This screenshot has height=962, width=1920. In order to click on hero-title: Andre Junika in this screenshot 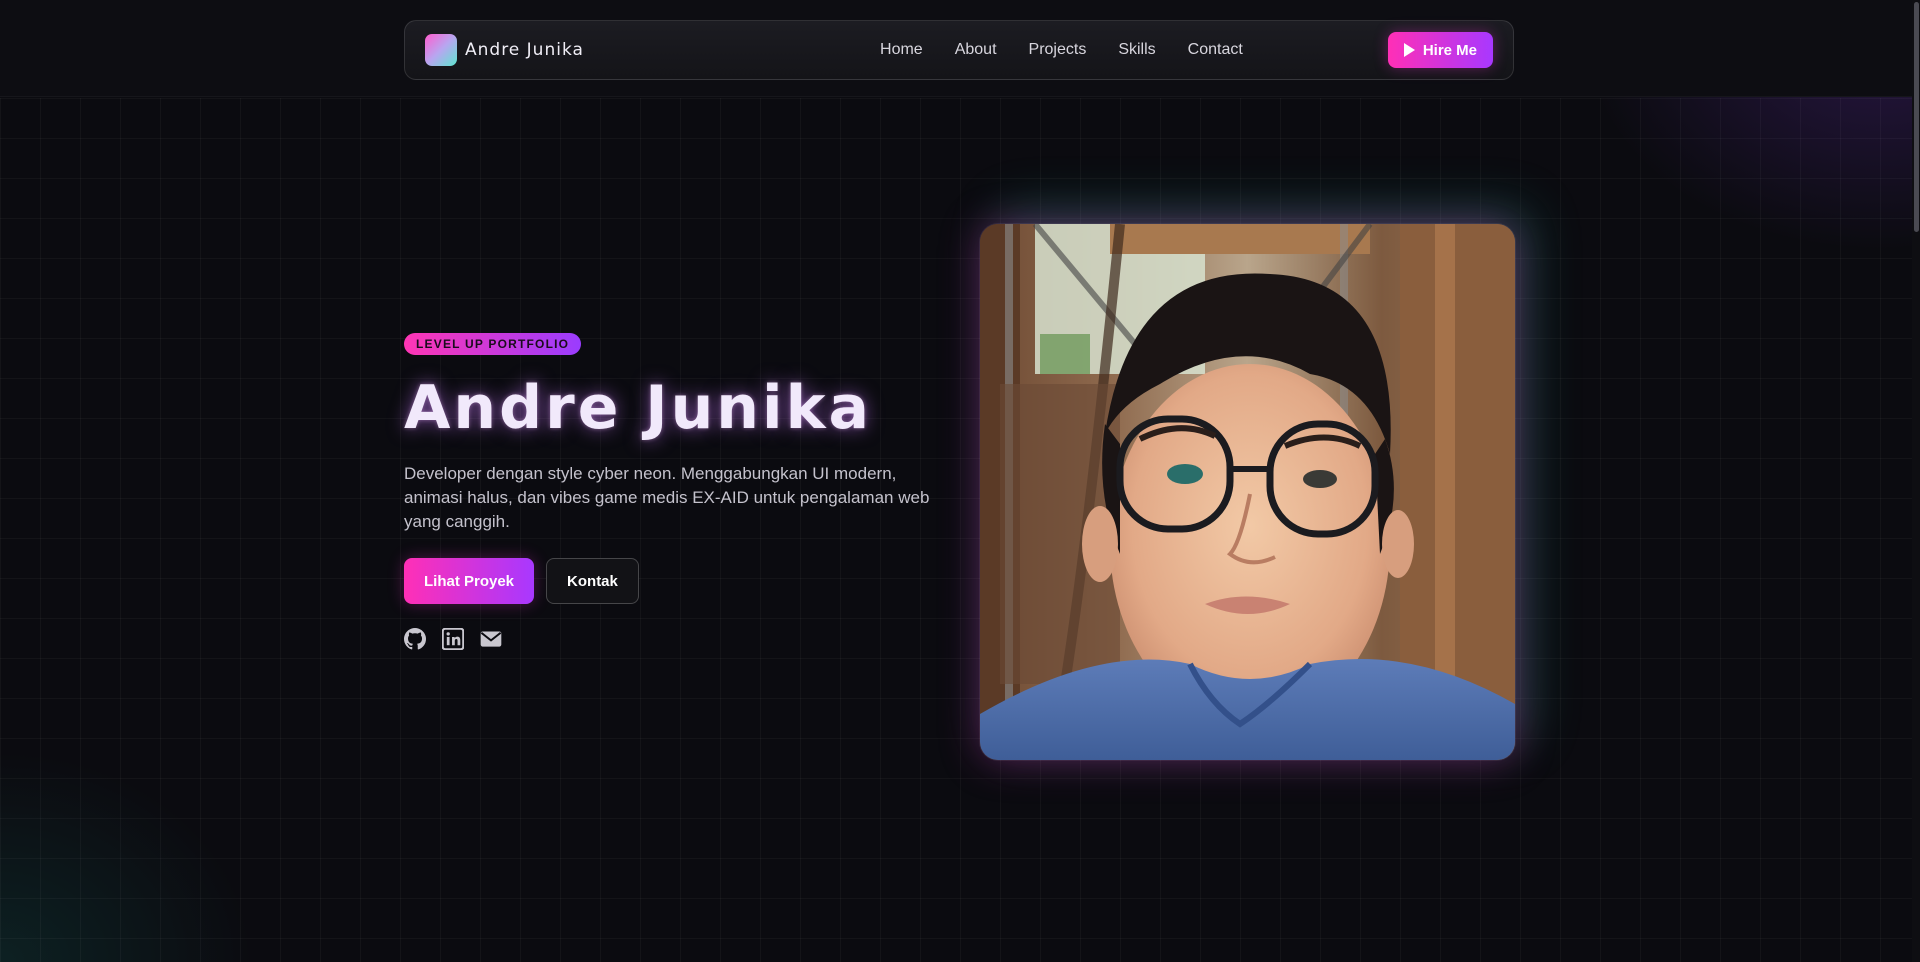, I will do `click(638, 408)`.